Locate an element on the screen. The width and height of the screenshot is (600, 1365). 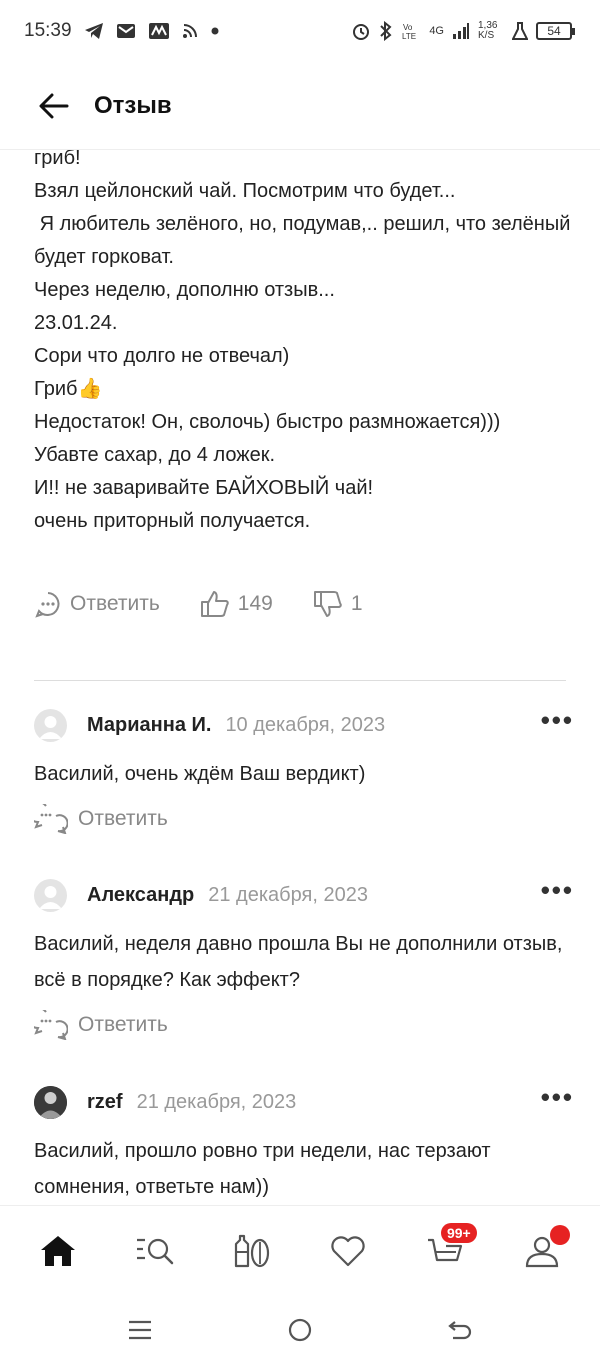
dot-icon is located at coordinates (215, 31).